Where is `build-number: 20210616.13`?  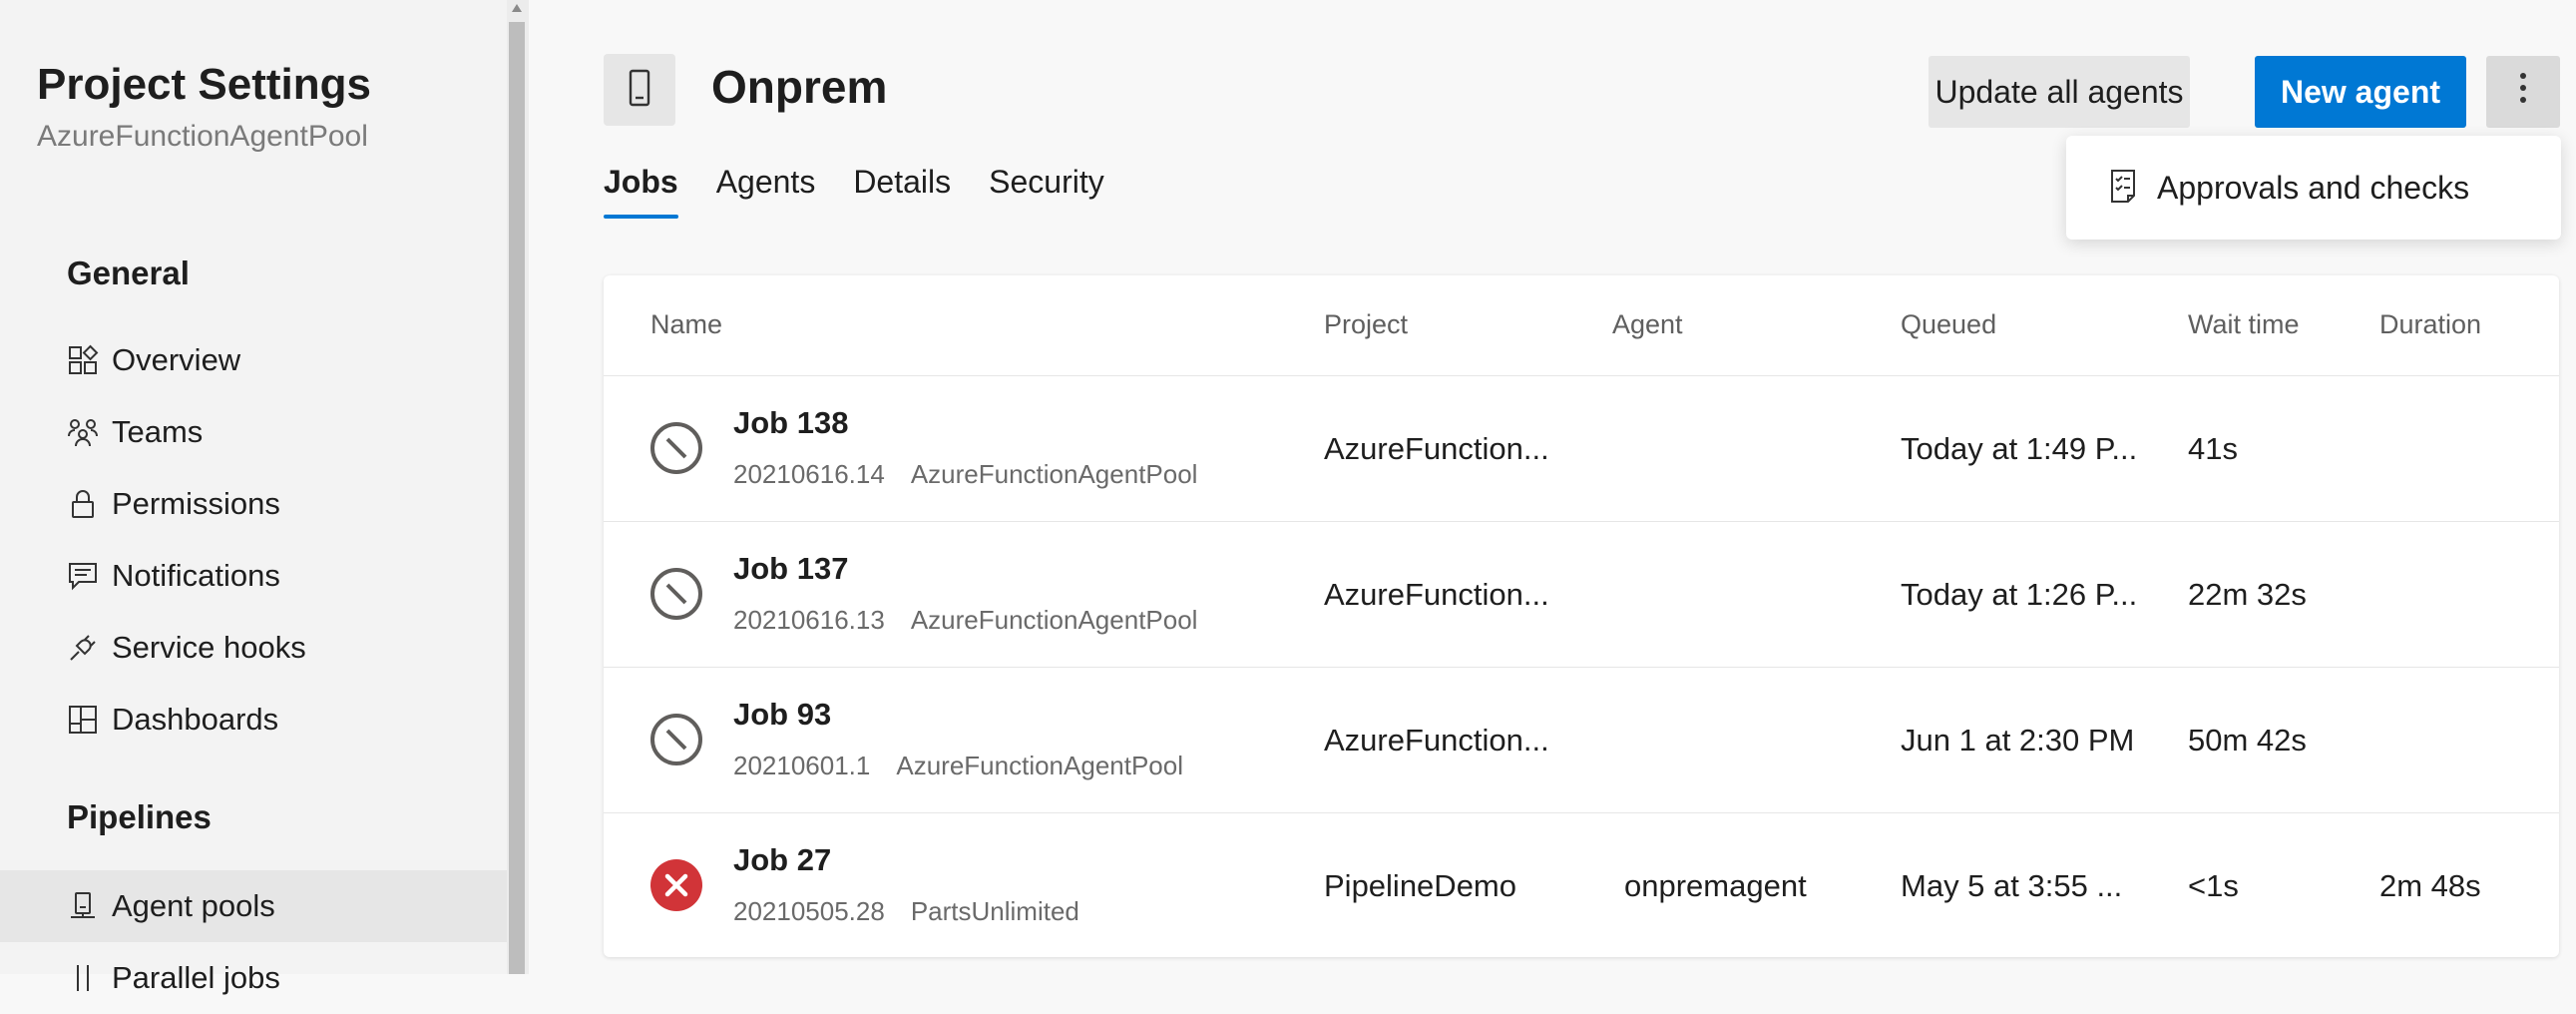 build-number: 20210616.13 is located at coordinates (809, 620).